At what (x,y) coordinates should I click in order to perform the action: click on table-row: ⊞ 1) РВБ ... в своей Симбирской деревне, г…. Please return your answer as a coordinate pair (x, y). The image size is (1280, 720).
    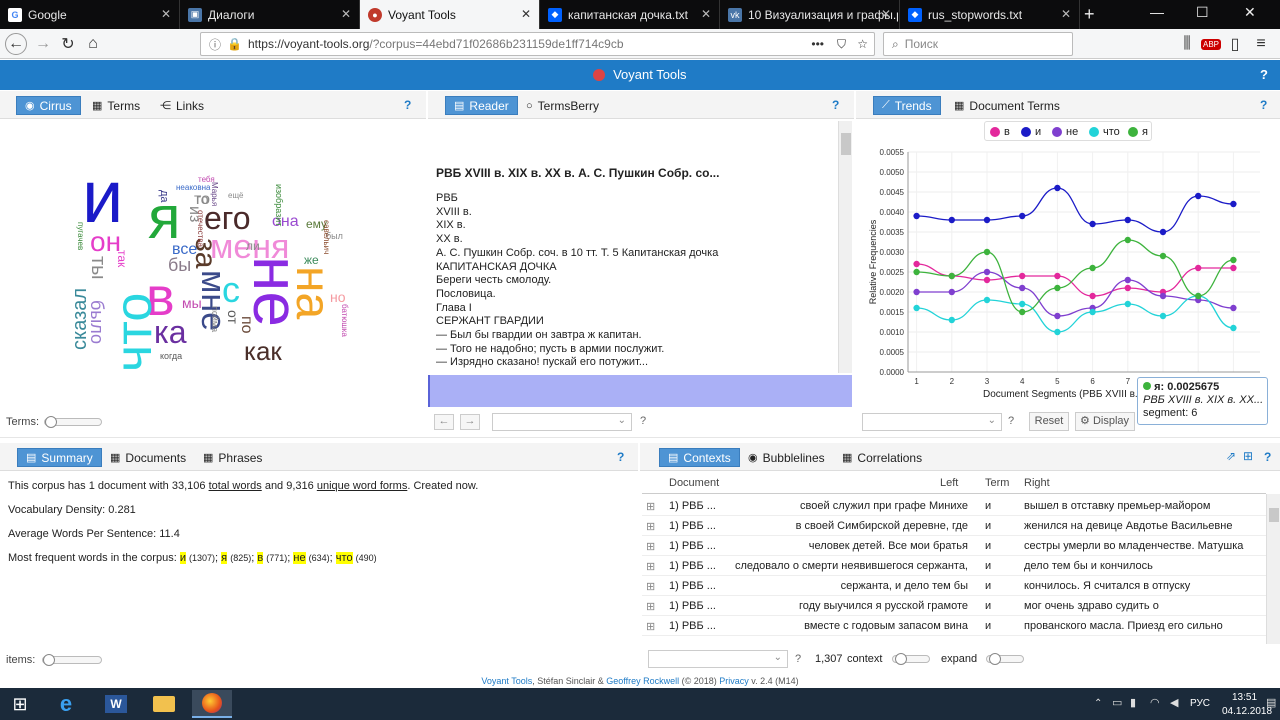
    Looking at the image, I should click on (954, 526).